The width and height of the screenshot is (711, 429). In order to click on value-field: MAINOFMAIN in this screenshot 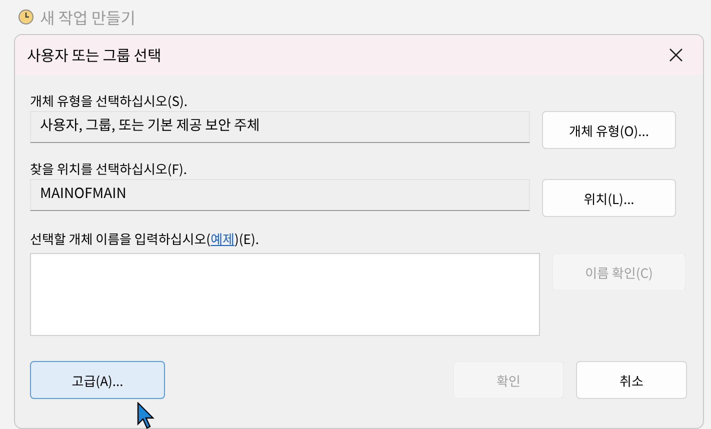, I will do `click(280, 195)`.